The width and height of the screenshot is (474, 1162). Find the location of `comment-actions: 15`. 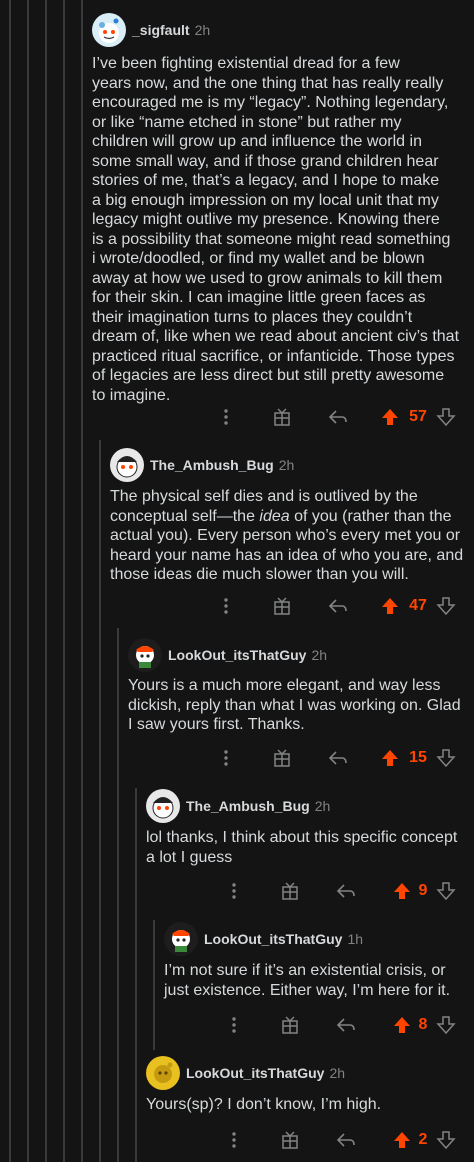

comment-actions: 15 is located at coordinates (237, 758).